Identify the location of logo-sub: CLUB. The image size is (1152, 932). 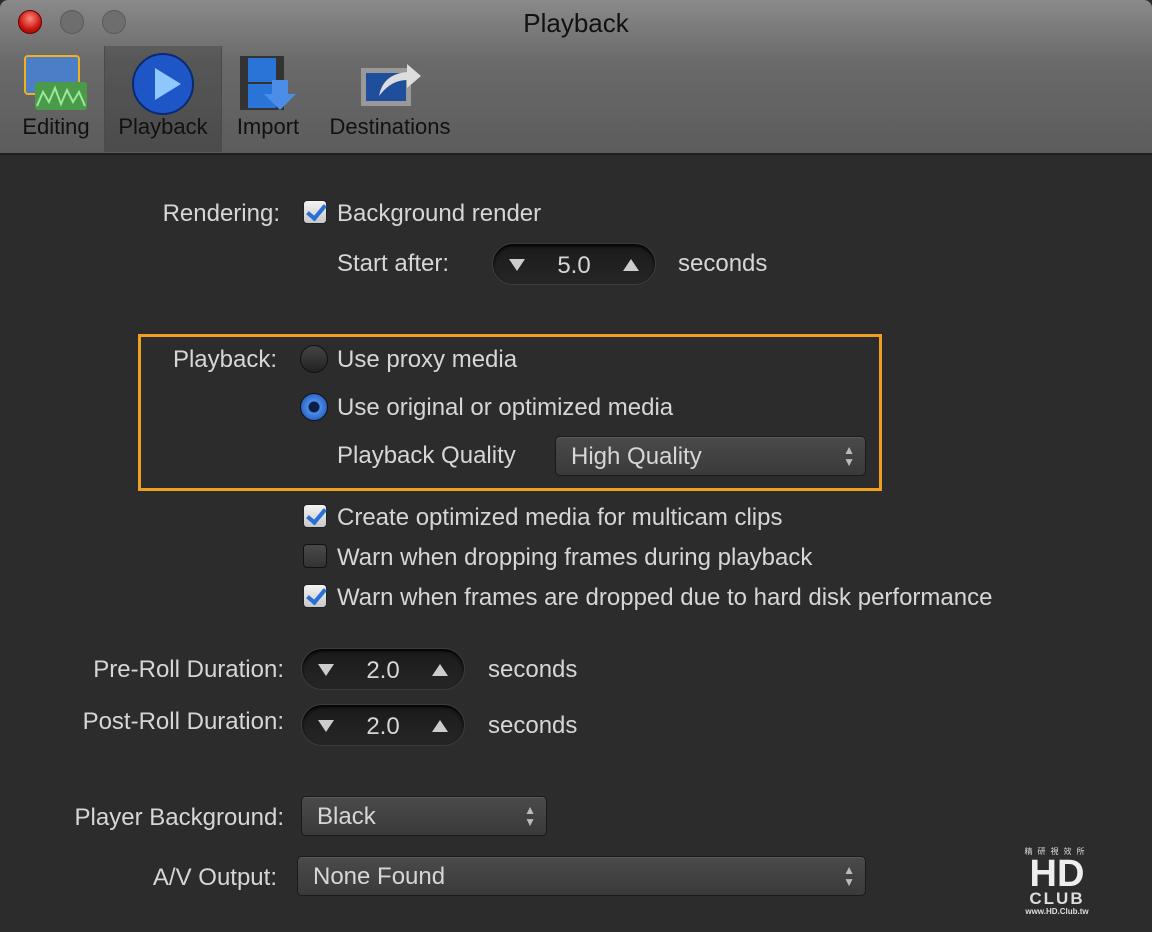
(1057, 898).